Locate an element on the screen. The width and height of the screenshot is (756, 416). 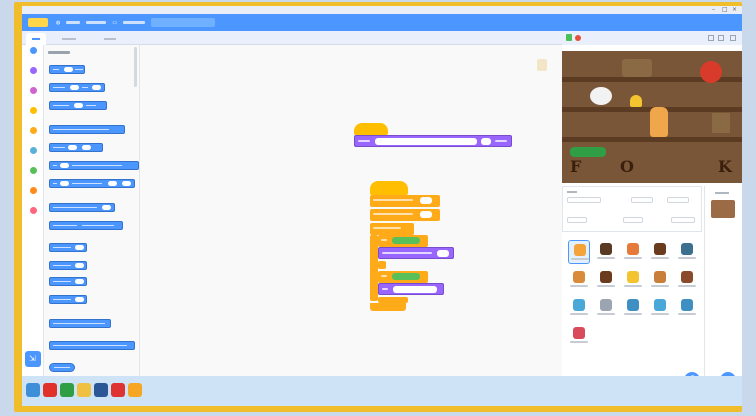
looks-block is located at coordinates (416, 253).